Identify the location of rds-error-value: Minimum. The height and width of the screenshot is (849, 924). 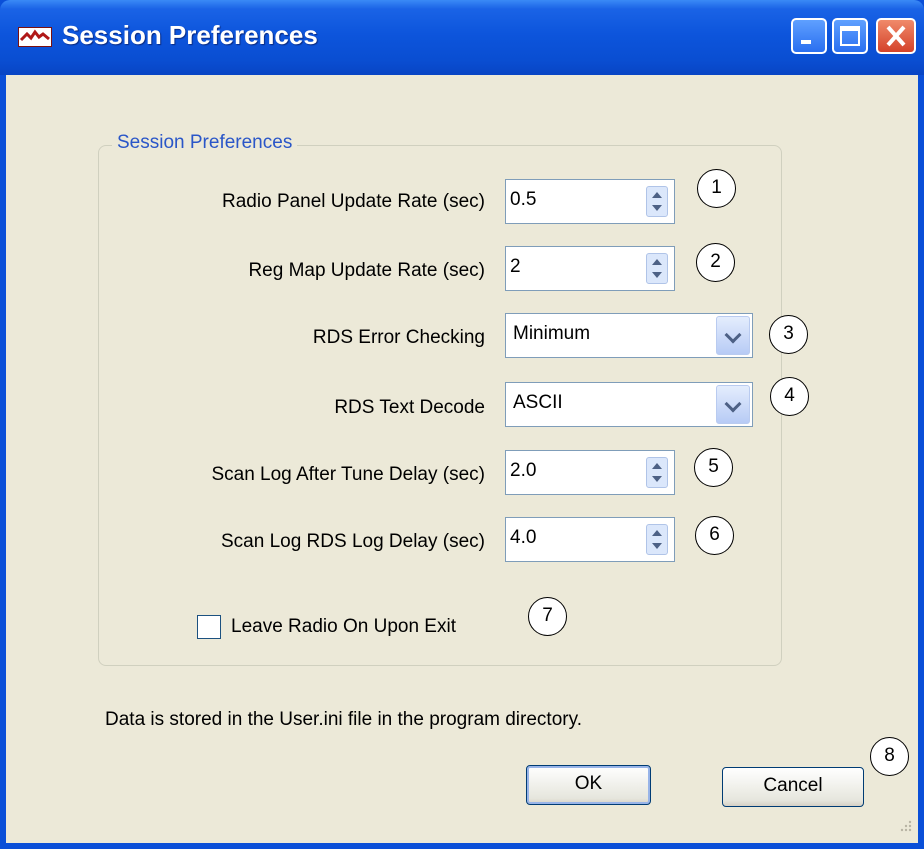
(551, 334).